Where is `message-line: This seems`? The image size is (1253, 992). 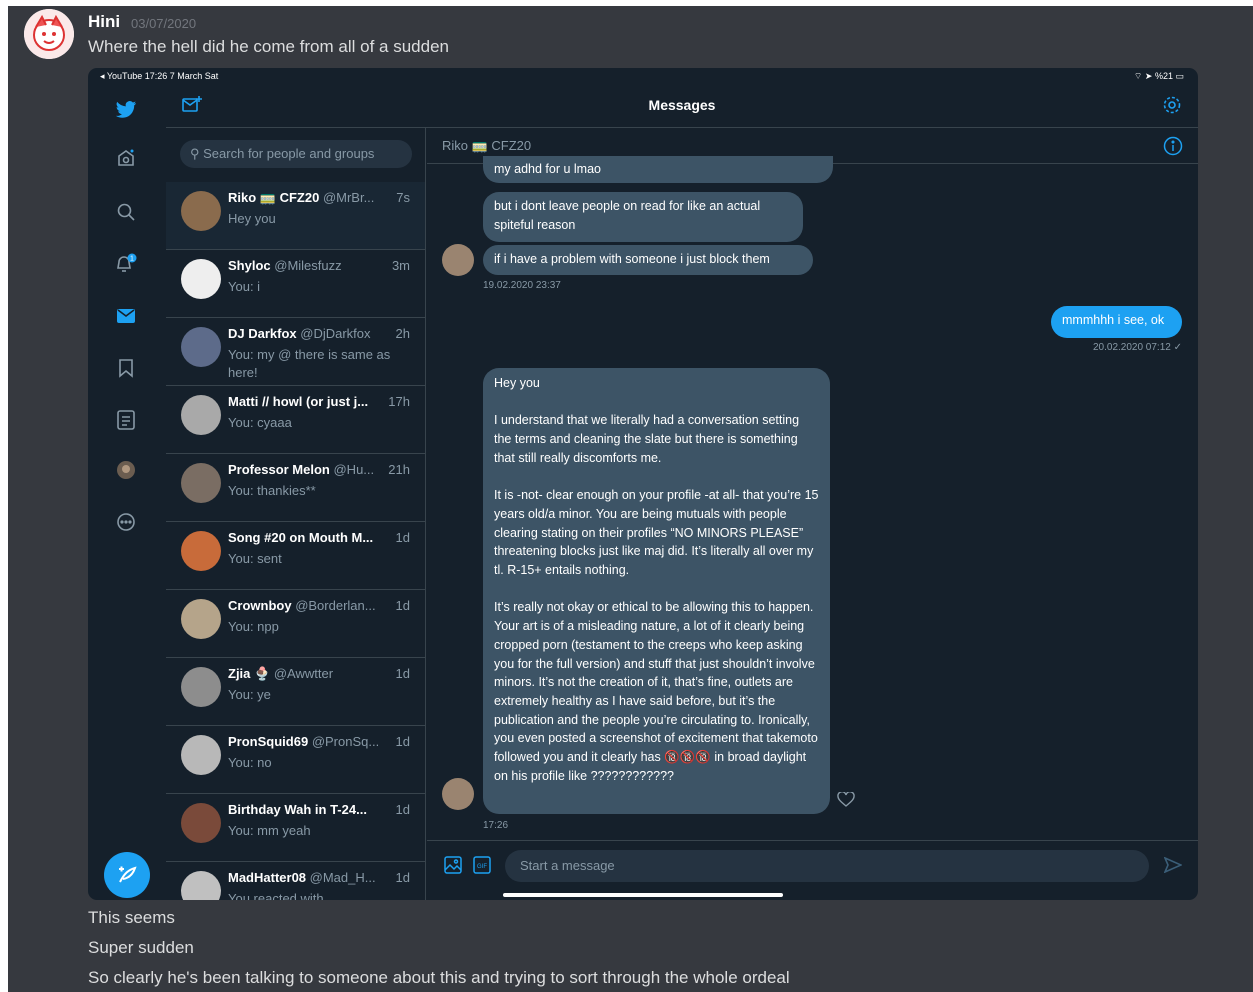 message-line: This seems is located at coordinates (131, 917).